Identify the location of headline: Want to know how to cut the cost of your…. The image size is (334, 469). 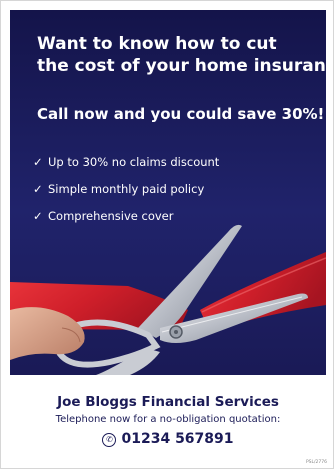
(181, 55).